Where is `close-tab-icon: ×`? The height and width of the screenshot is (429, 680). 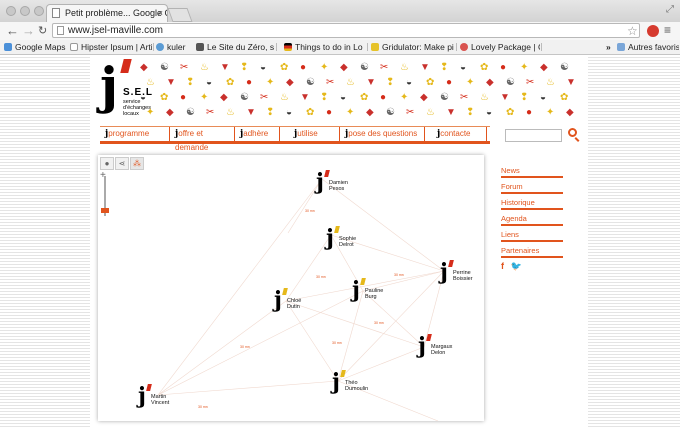 close-tab-icon: × is located at coordinates (160, 13).